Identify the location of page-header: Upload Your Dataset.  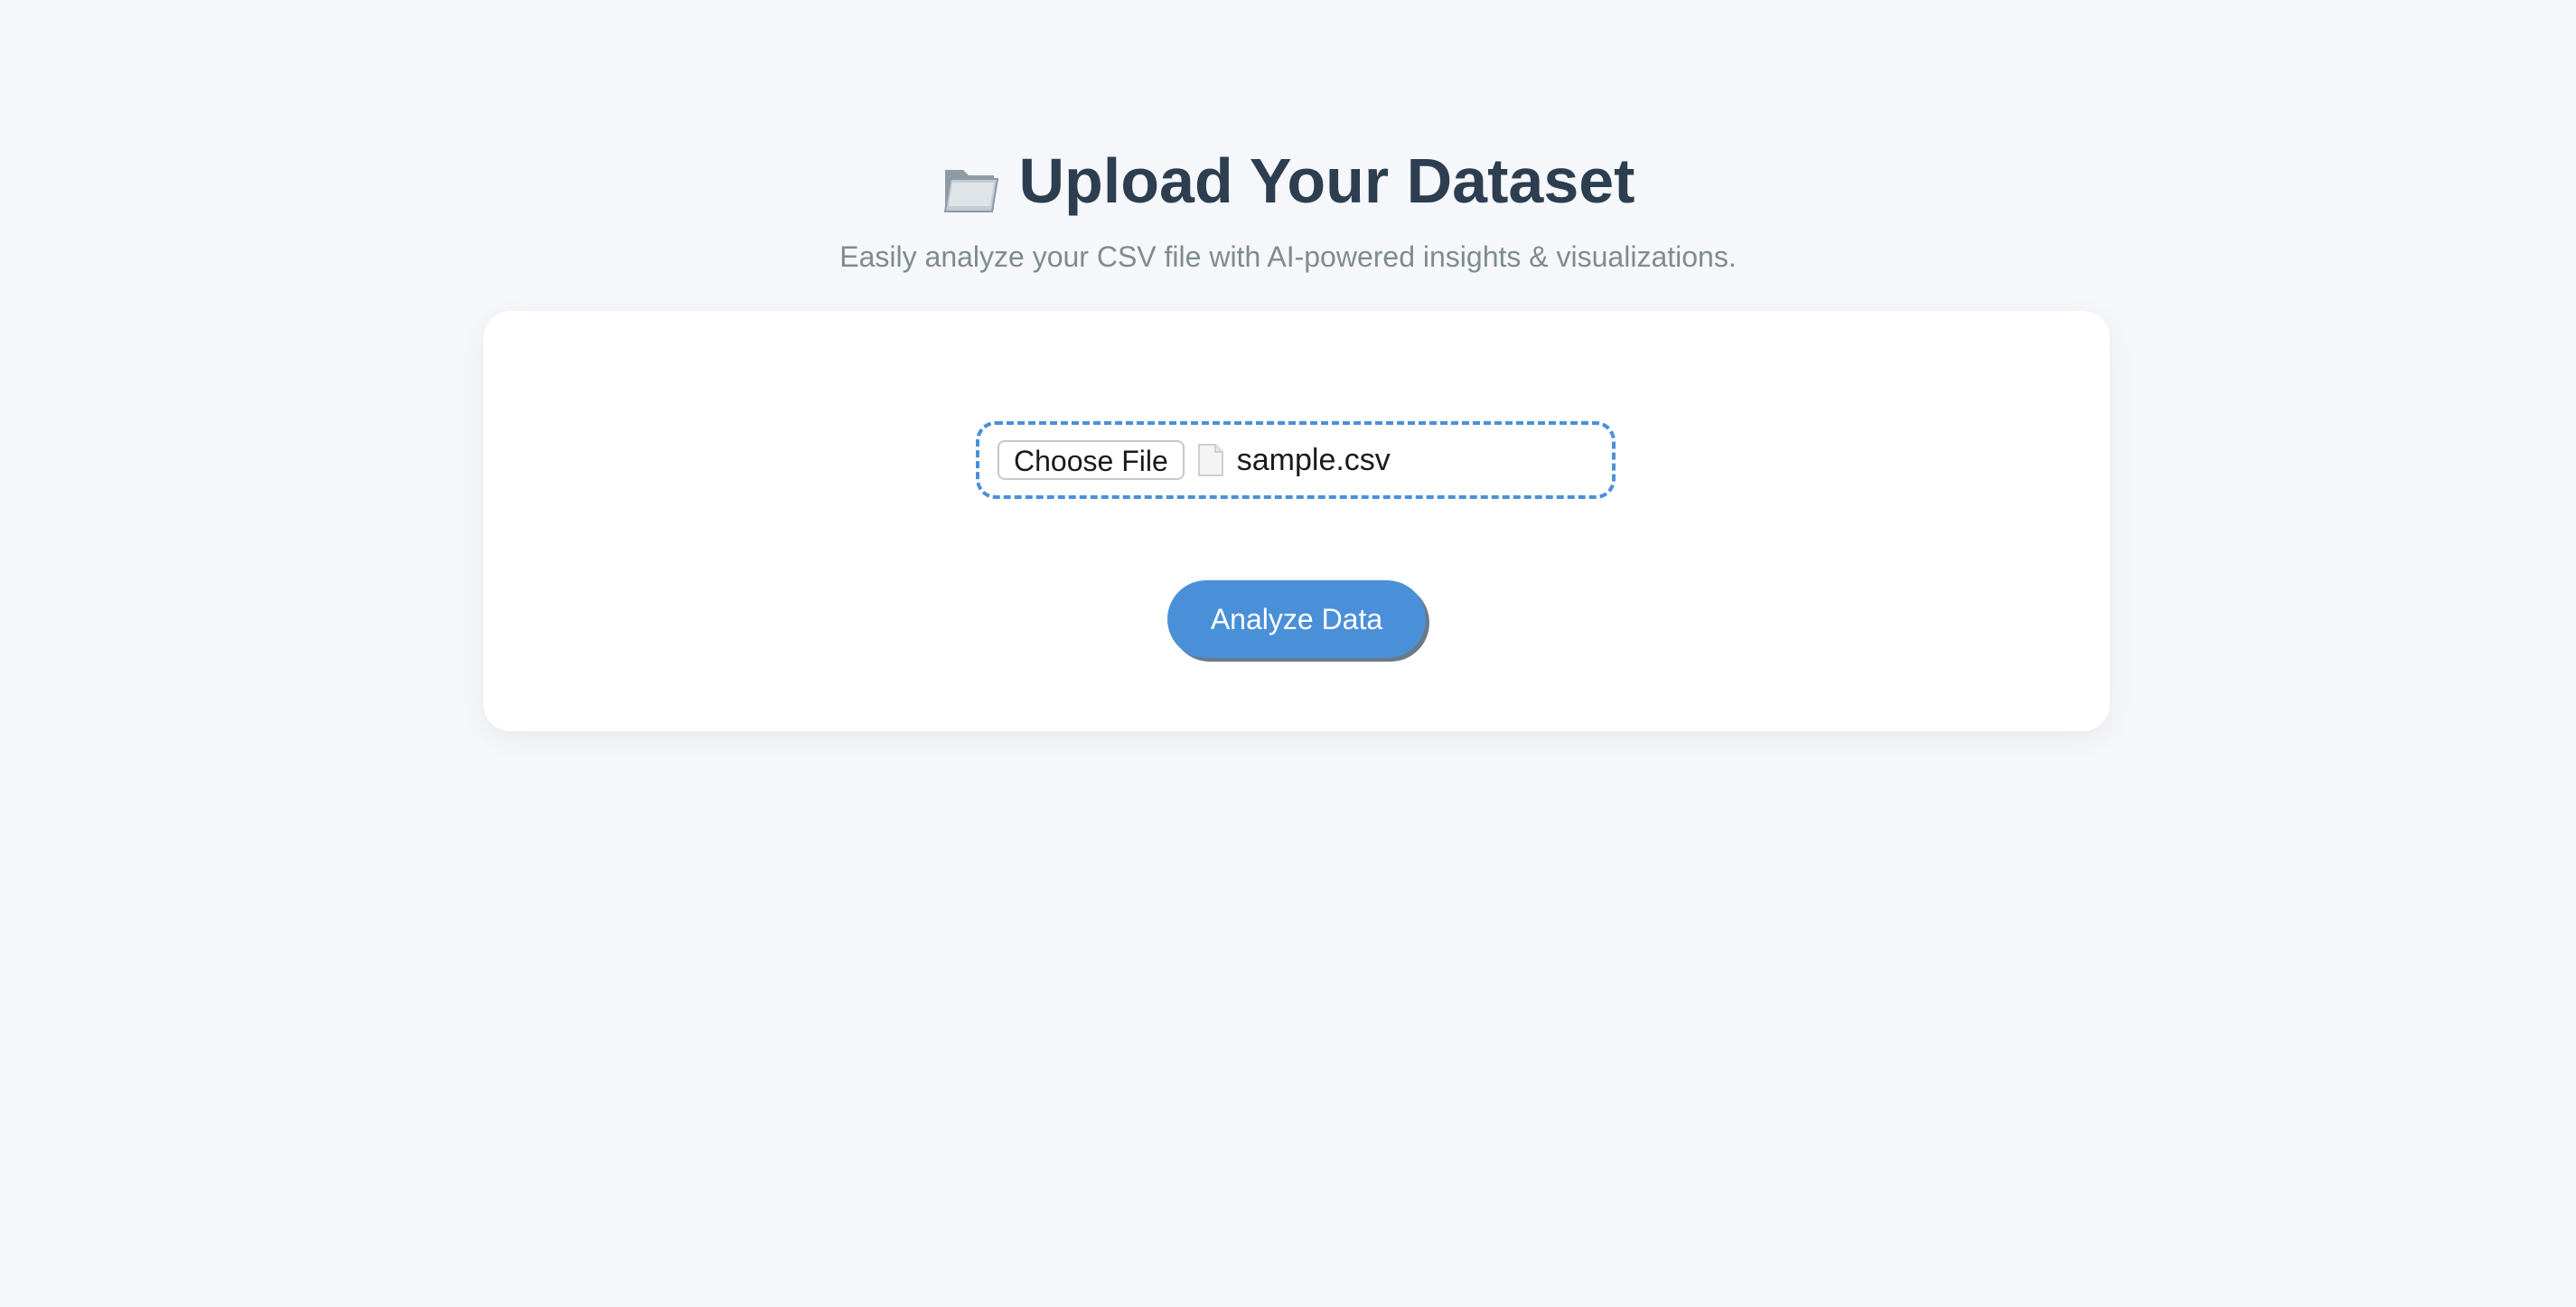
(1288, 181).